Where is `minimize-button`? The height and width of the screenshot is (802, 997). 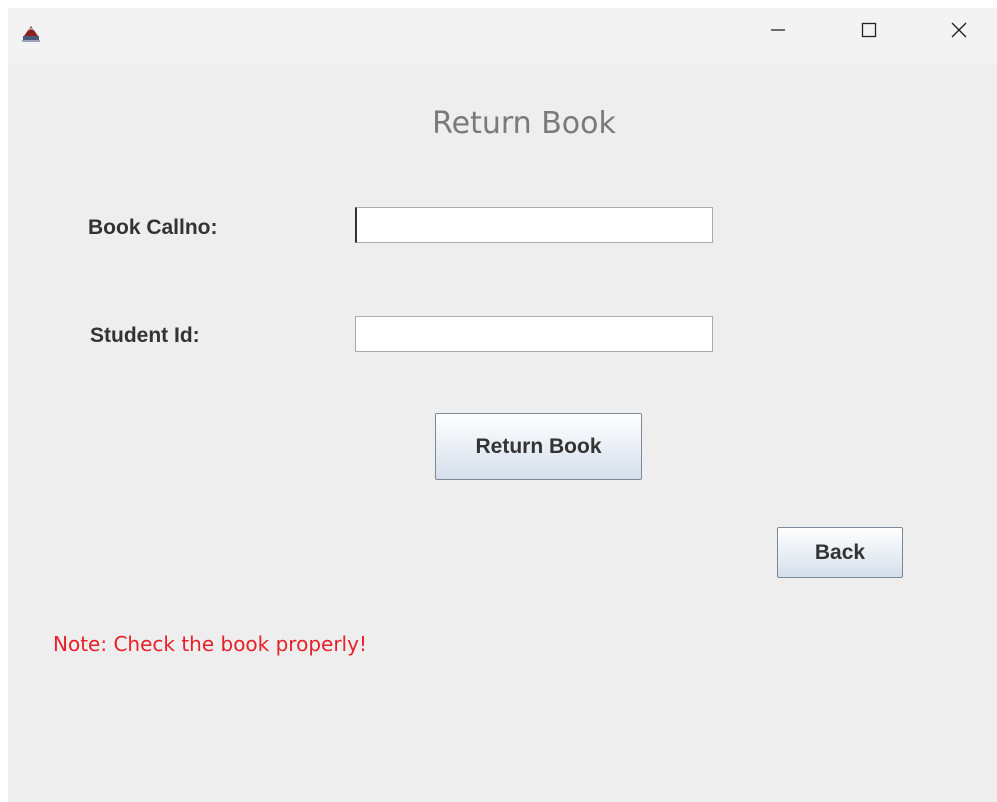
minimize-button is located at coordinates (778, 32).